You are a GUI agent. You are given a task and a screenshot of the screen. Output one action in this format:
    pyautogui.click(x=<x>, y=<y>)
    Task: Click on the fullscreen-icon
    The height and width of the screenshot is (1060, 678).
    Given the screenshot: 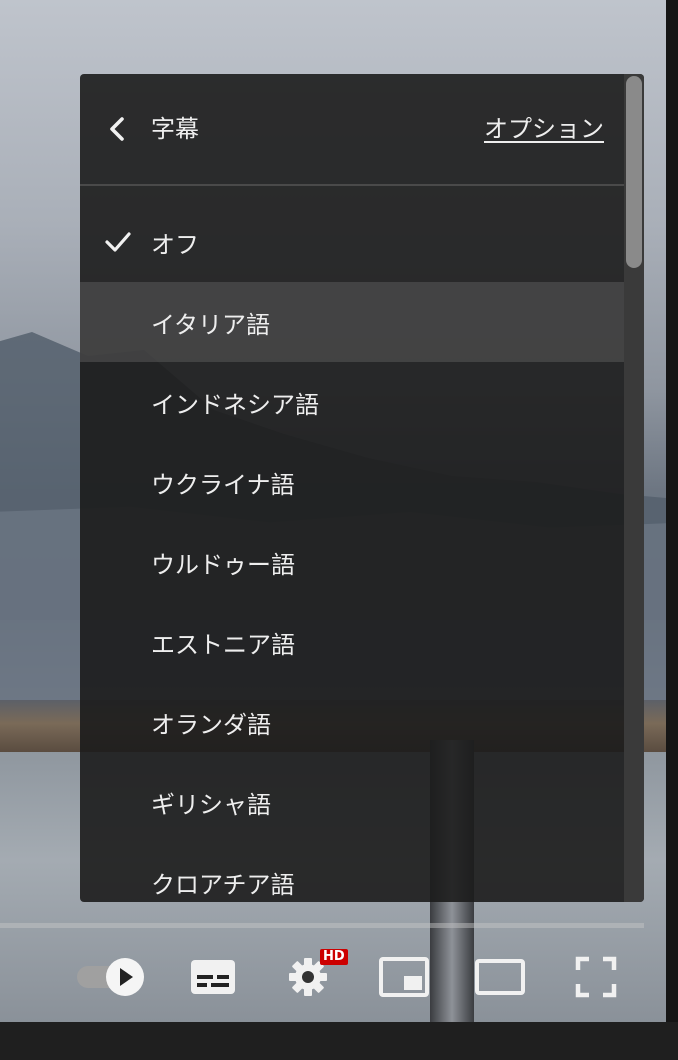 What is the action you would take?
    pyautogui.click(x=596, y=977)
    